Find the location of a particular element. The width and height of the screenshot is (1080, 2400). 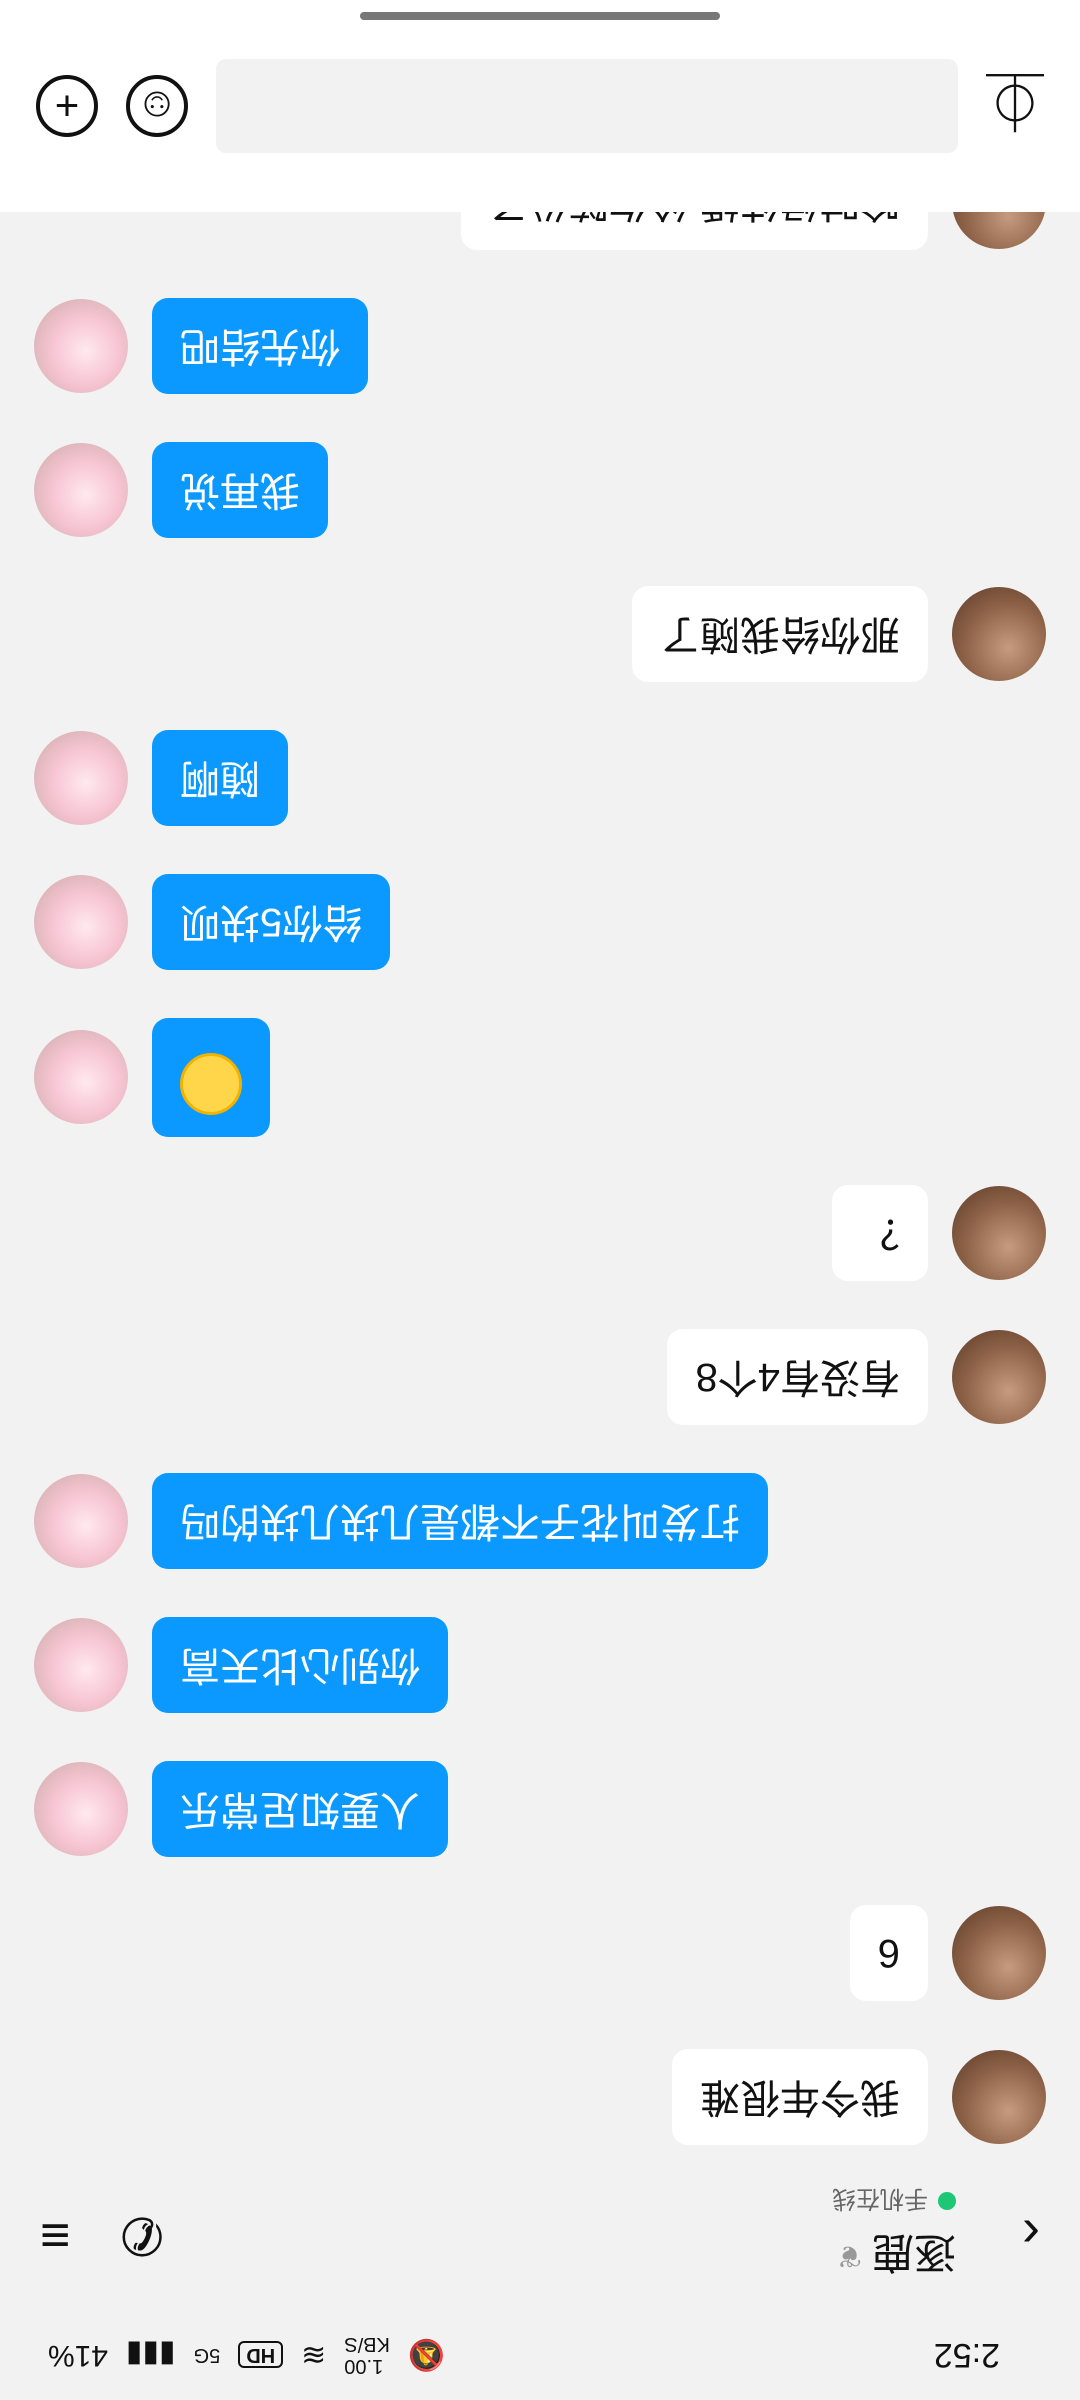

message-bubble: 我今年很难 is located at coordinates (800, 2097).